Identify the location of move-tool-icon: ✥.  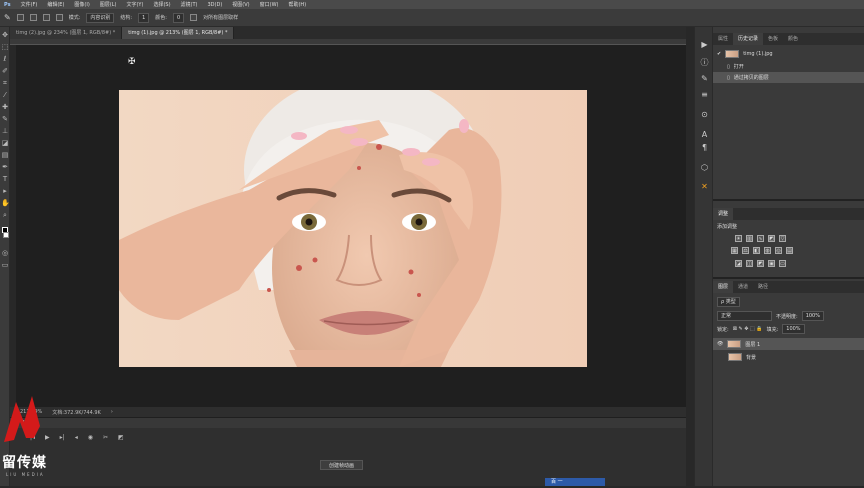
(5, 35).